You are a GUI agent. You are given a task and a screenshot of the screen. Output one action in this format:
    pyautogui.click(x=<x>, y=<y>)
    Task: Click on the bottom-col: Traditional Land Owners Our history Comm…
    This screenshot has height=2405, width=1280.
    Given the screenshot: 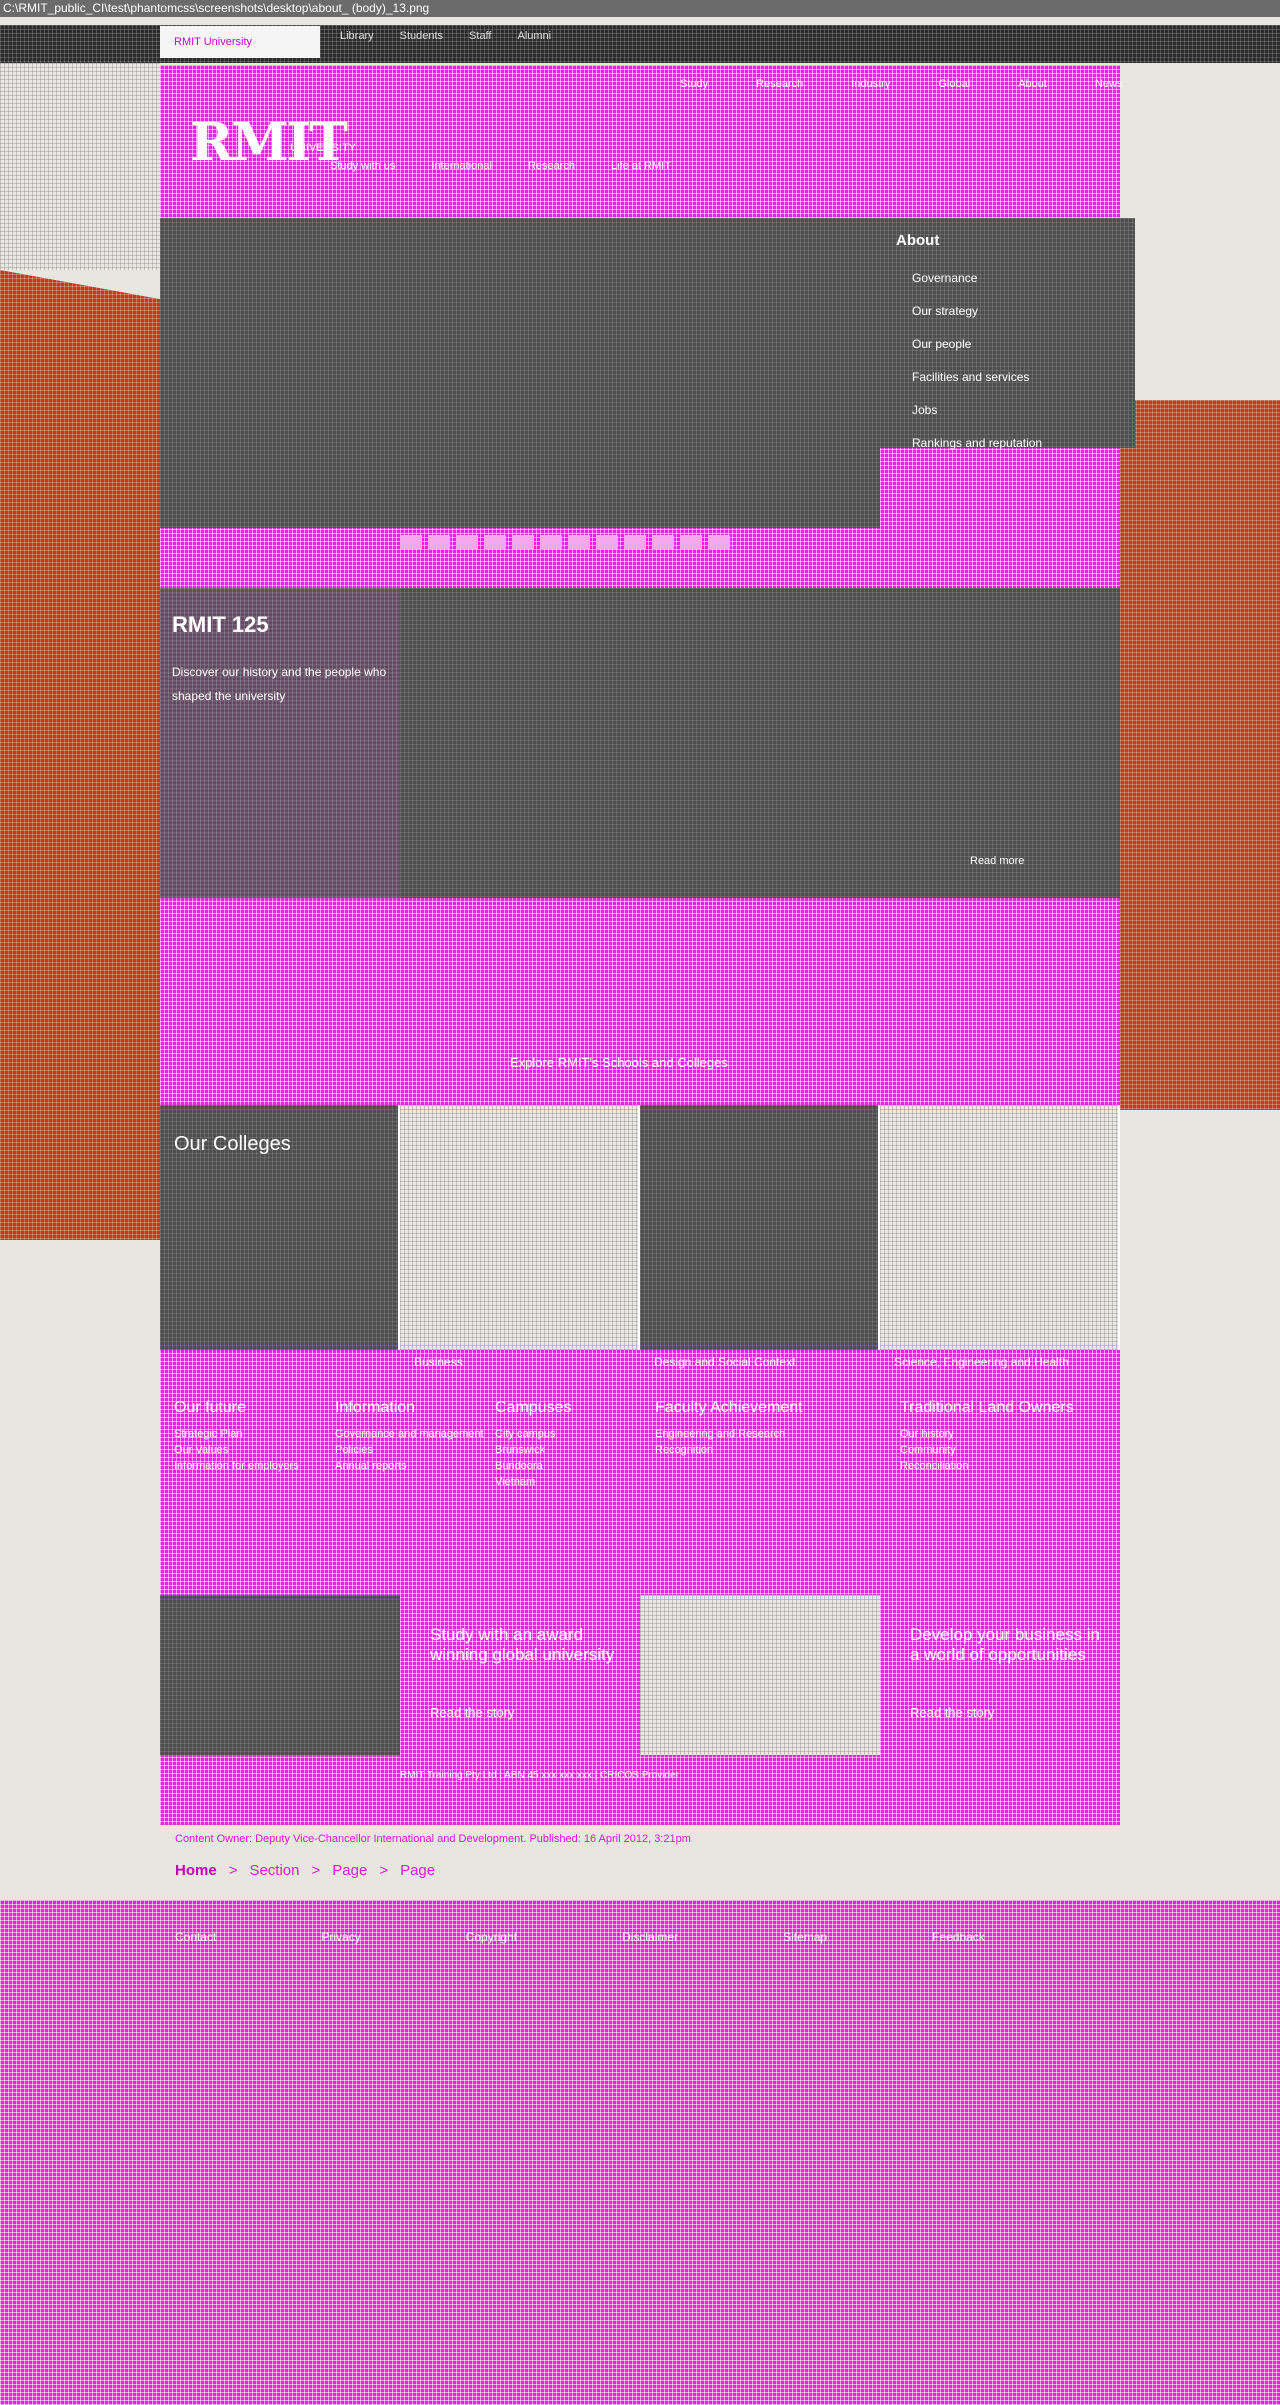 What is the action you would take?
    pyautogui.click(x=1000, y=1437)
    